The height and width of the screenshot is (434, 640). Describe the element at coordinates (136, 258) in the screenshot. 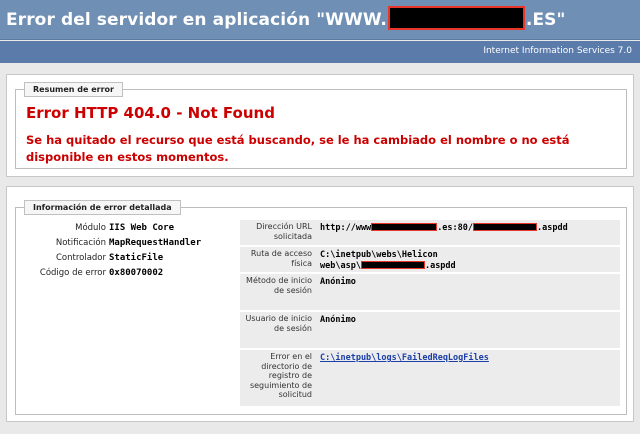

I see `detail-value: StaticFile` at that location.